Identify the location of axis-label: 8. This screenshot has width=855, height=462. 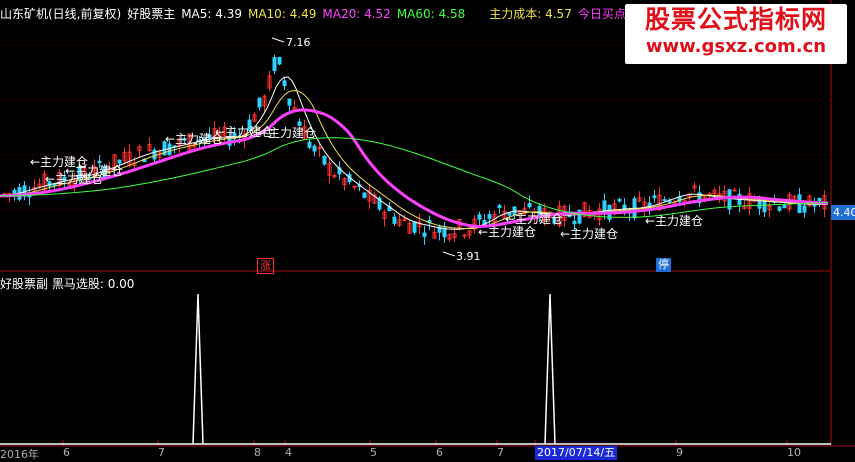
(257, 452).